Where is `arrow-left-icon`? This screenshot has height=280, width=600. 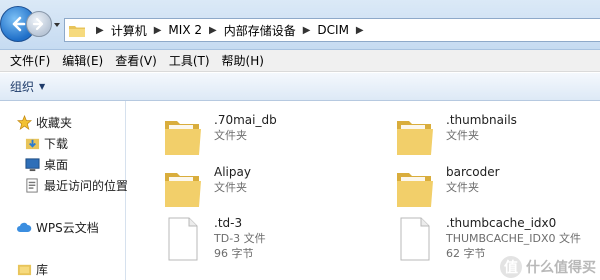
arrow-left-icon is located at coordinates (19, 24).